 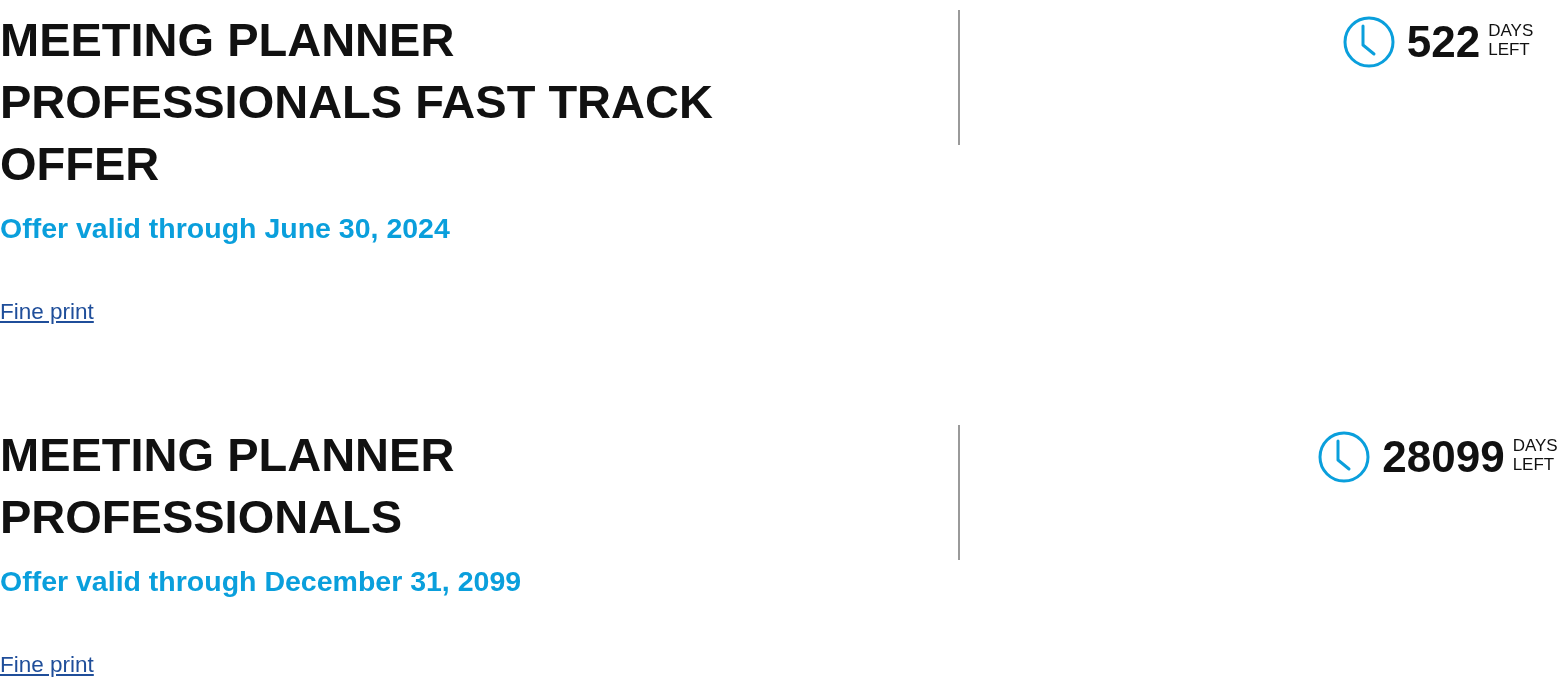 I want to click on offer-validity-text: Offer valid through June 30, 2024, so click(x=225, y=228).